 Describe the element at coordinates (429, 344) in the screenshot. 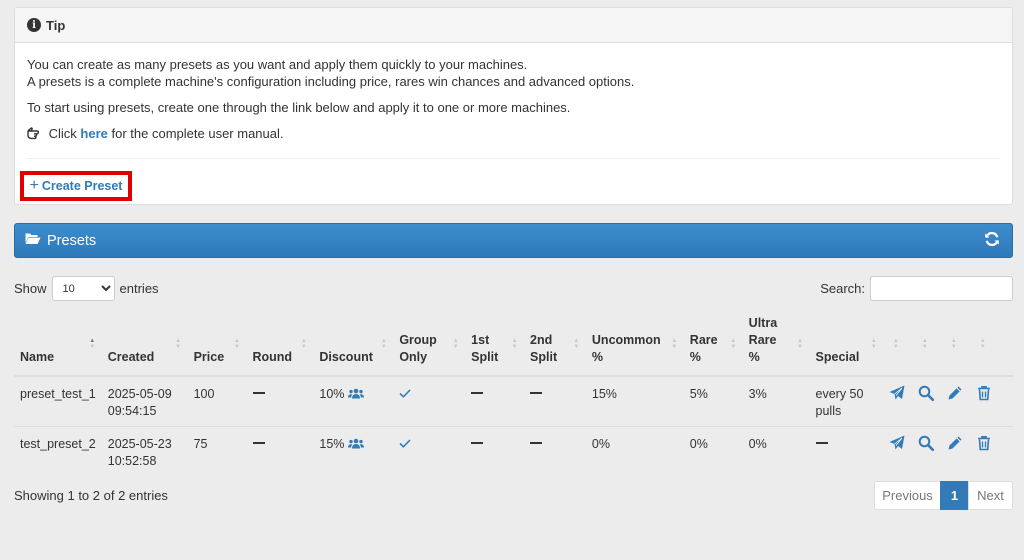

I see `column-header-group-only: Group Only ▲ ▼` at that location.